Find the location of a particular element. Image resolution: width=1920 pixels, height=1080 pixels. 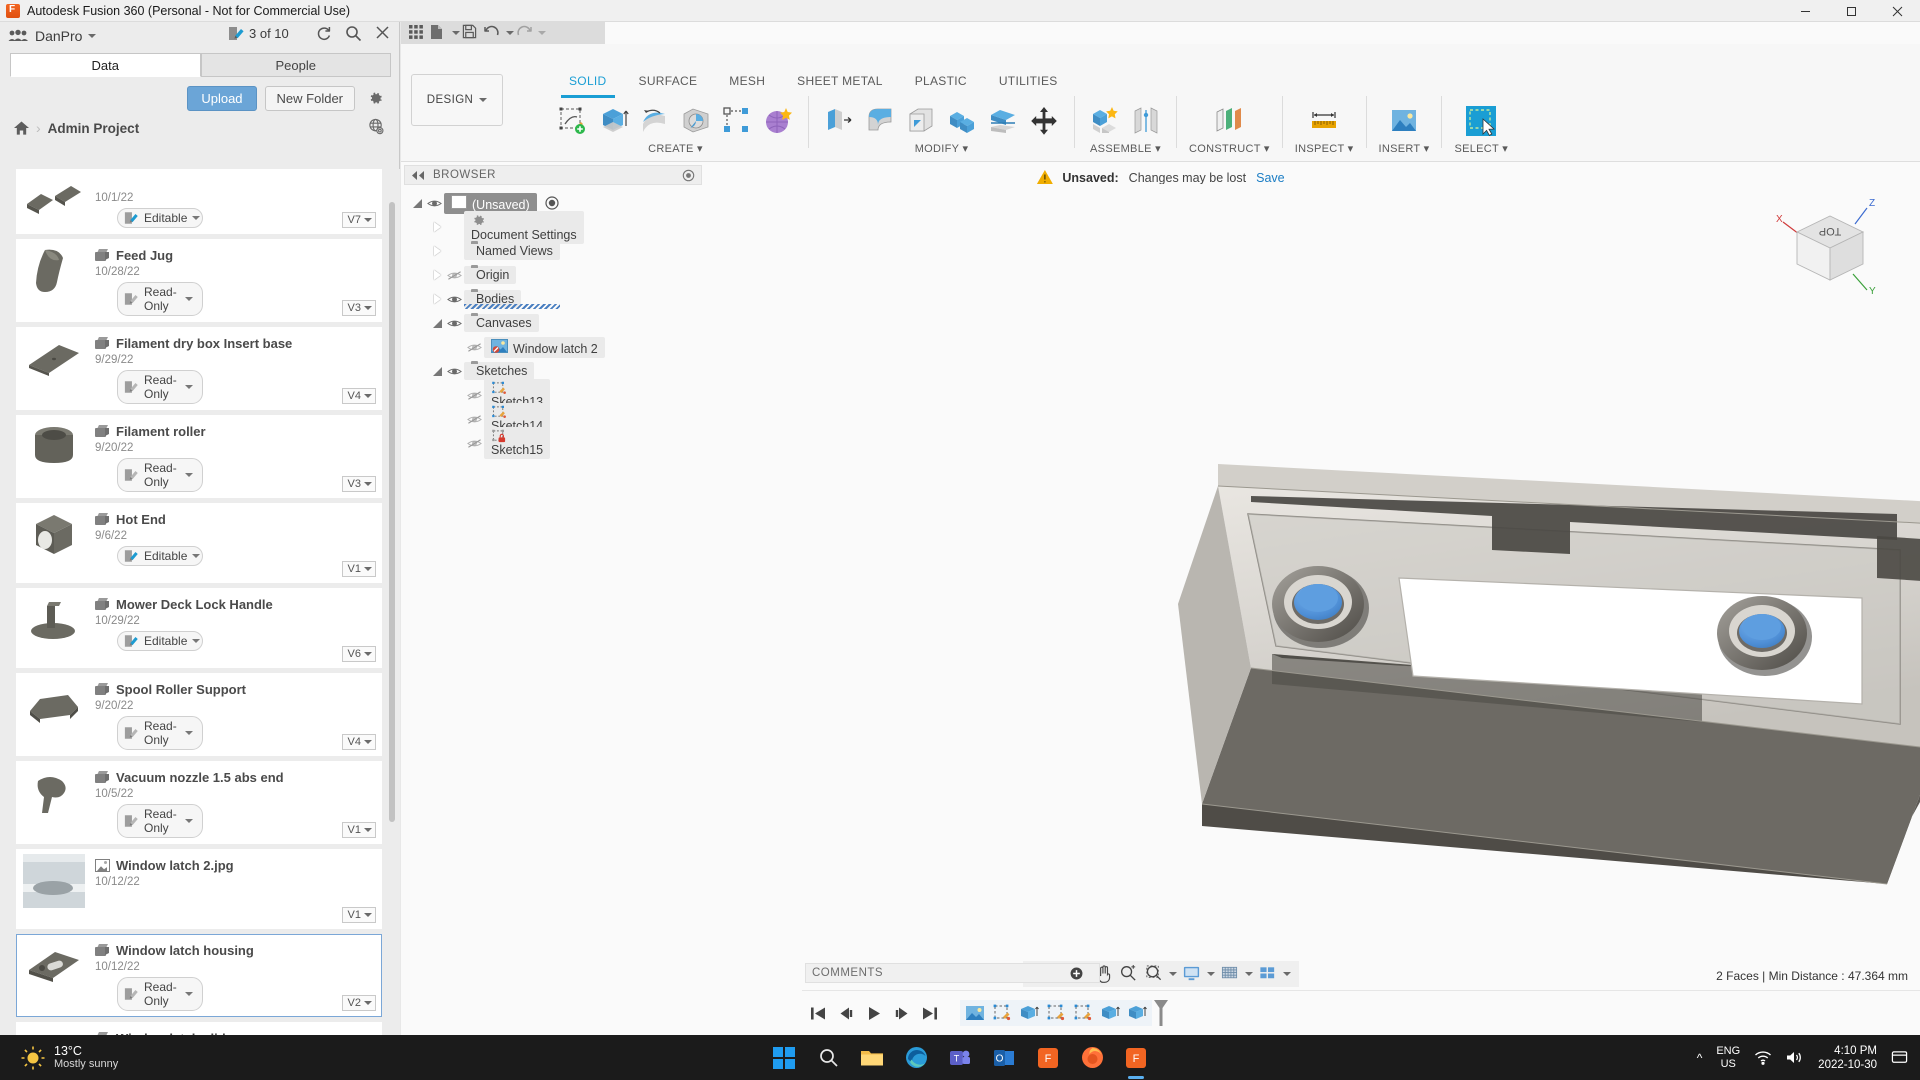

offset-face-icon is located at coordinates (1003, 121).